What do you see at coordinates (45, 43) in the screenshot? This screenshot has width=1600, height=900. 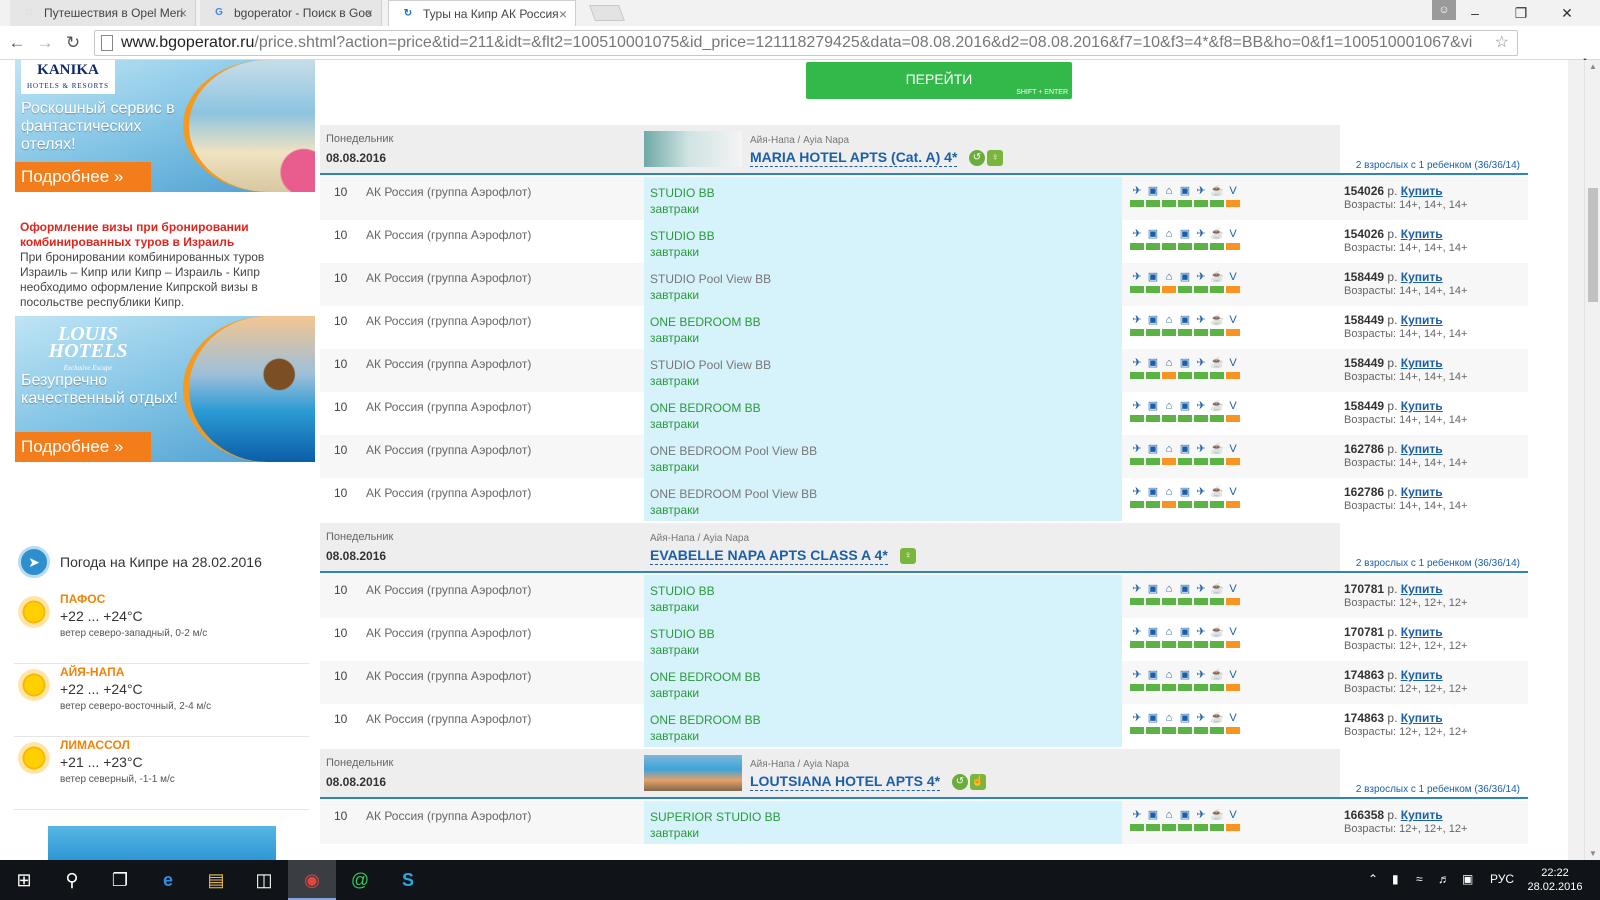 I see `forward-icon: →` at bounding box center [45, 43].